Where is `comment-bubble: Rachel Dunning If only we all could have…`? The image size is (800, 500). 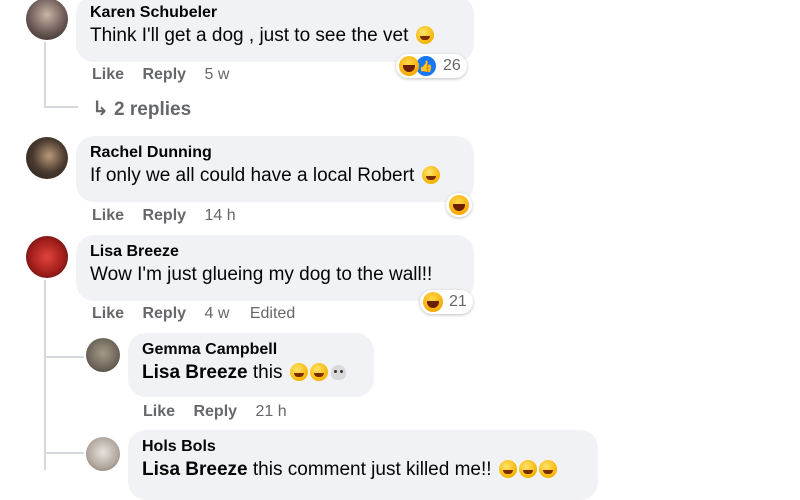
comment-bubble: Rachel Dunning If only we all could have… is located at coordinates (275, 169).